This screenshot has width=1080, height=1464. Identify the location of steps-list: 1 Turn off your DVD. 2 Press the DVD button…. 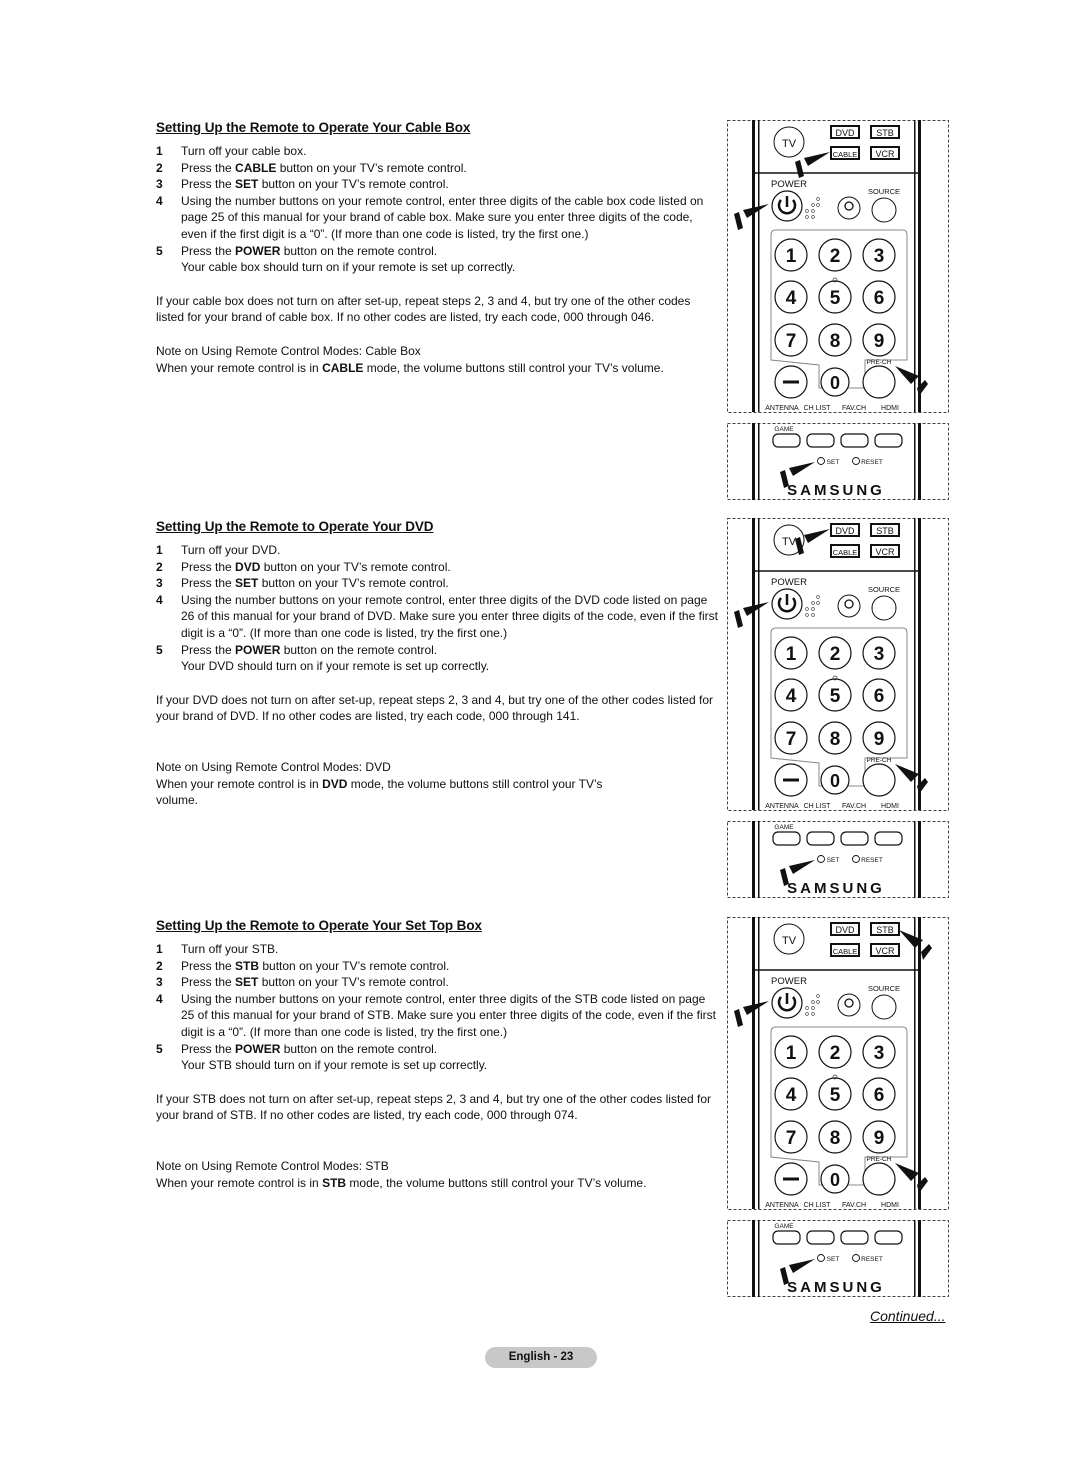
(438, 600).